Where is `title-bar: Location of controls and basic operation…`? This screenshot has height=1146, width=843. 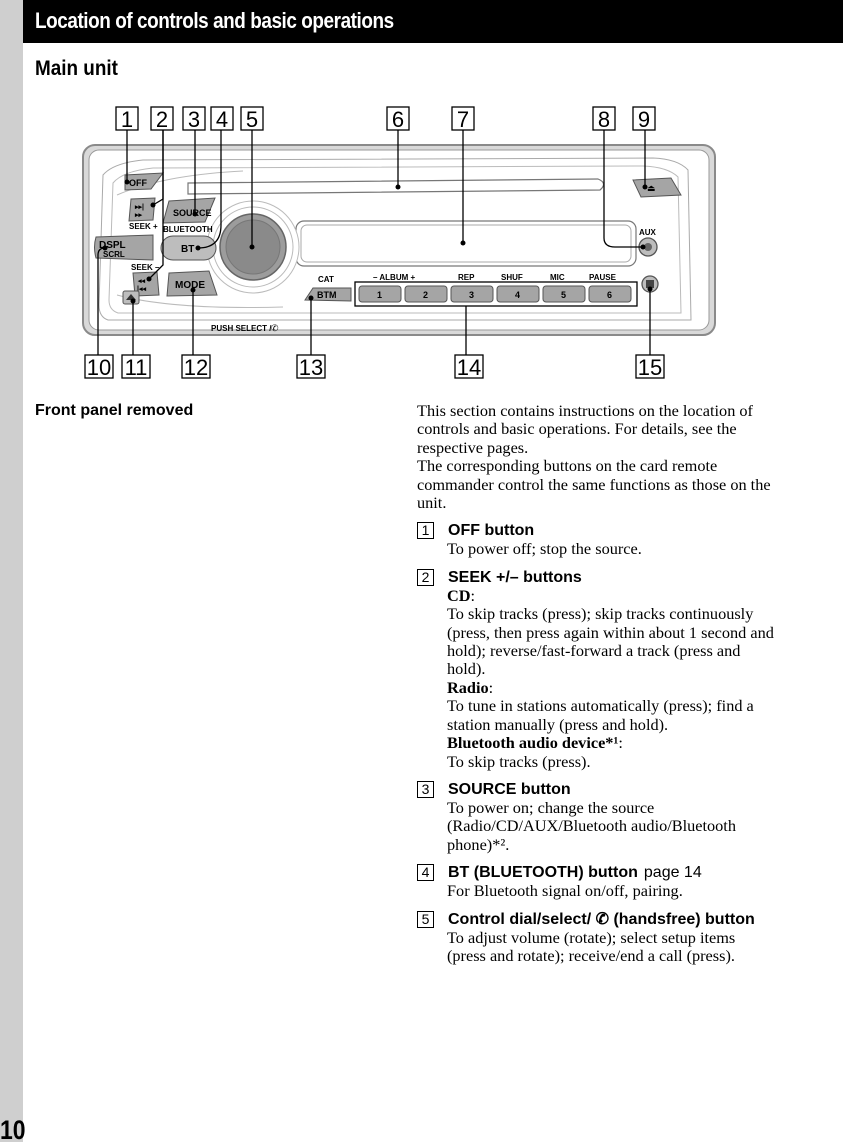
title-bar: Location of controls and basic operation… is located at coordinates (433, 21).